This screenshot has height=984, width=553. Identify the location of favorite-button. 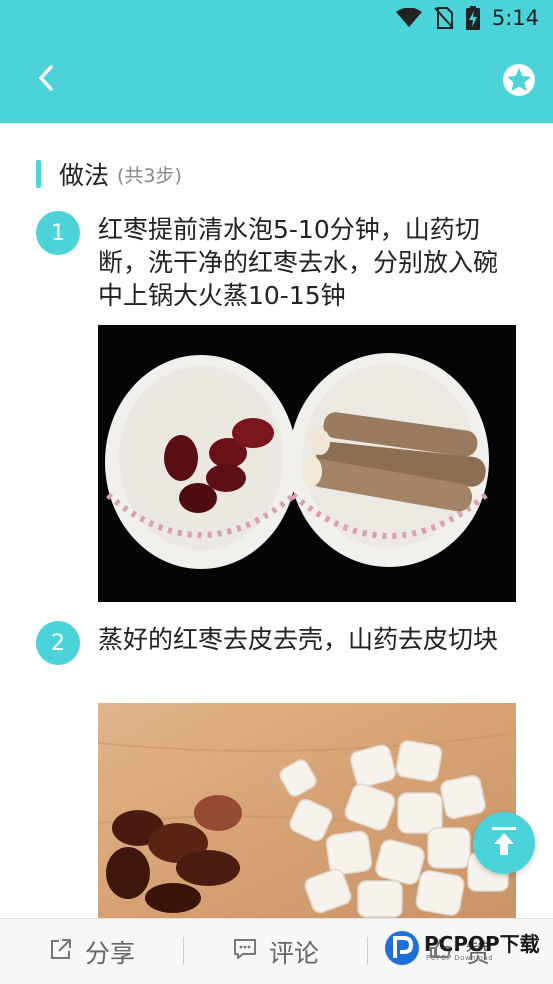
(519, 81).